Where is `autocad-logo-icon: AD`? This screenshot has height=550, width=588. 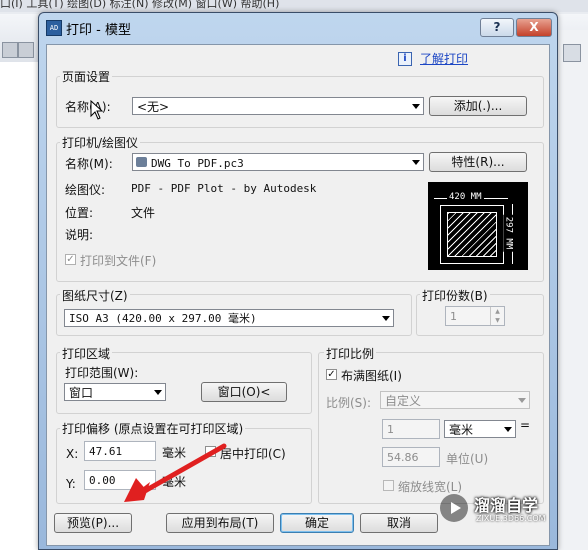 autocad-logo-icon: AD is located at coordinates (54, 28).